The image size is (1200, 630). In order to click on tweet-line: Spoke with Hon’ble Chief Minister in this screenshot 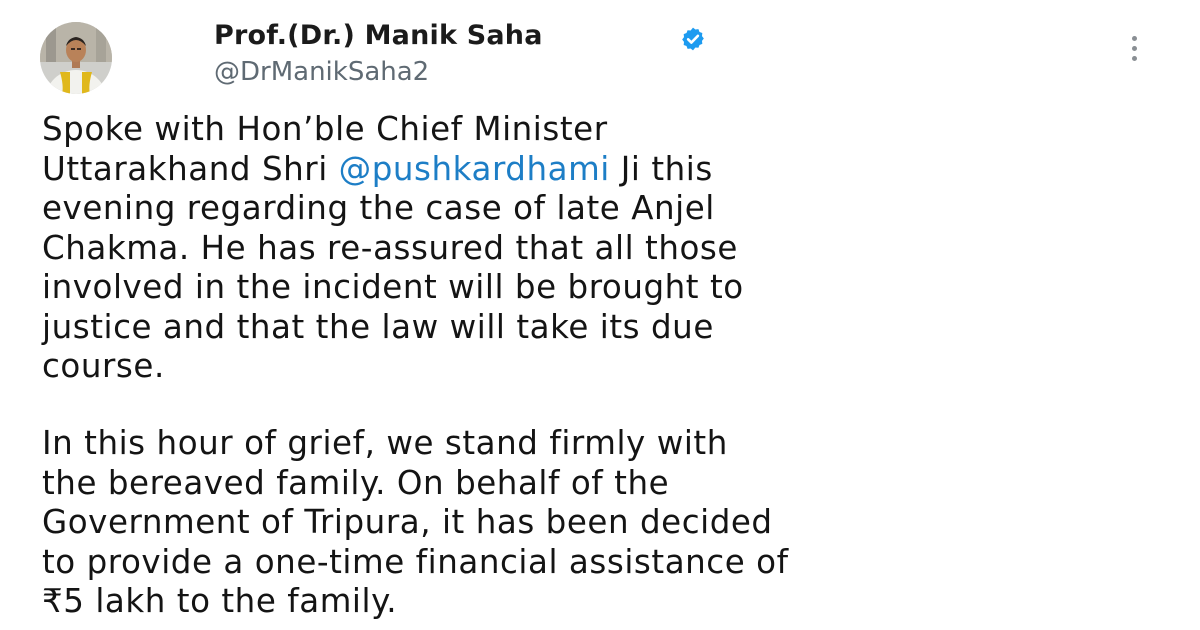, I will do `click(325, 129)`.